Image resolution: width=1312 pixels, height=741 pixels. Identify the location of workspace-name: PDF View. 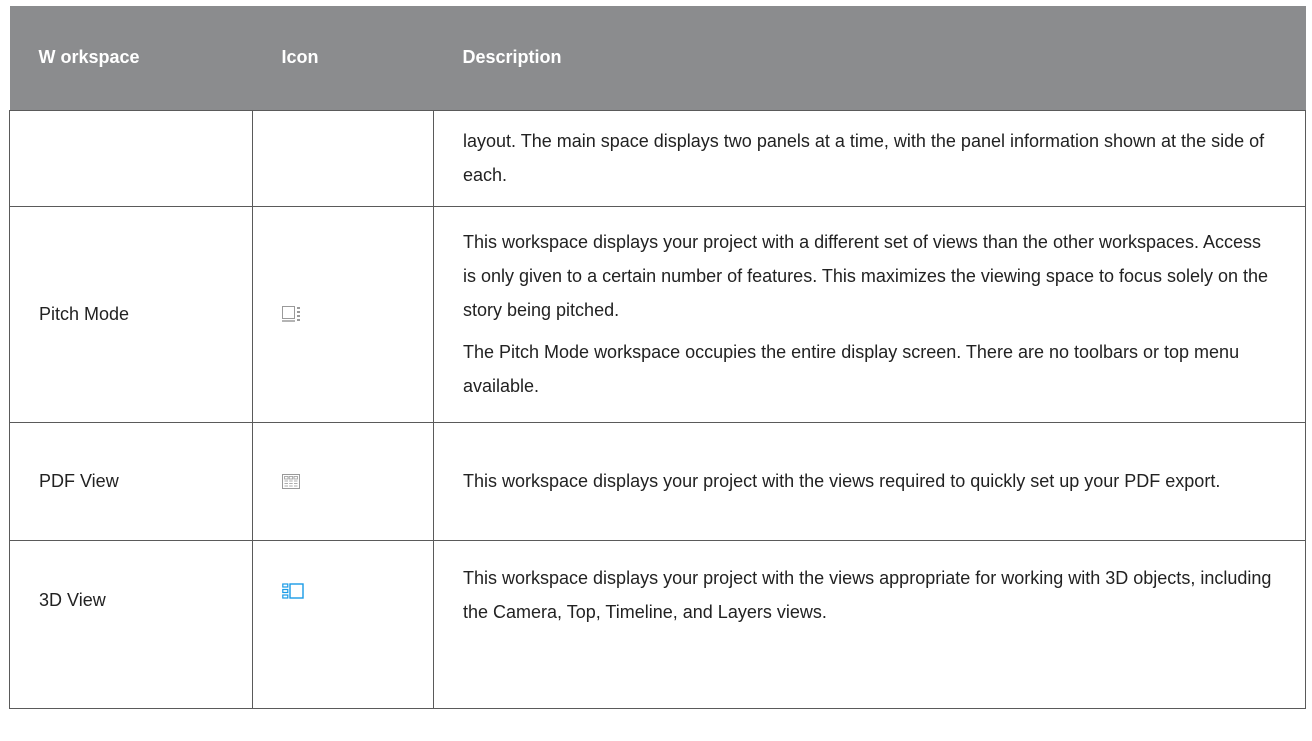
(131, 481).